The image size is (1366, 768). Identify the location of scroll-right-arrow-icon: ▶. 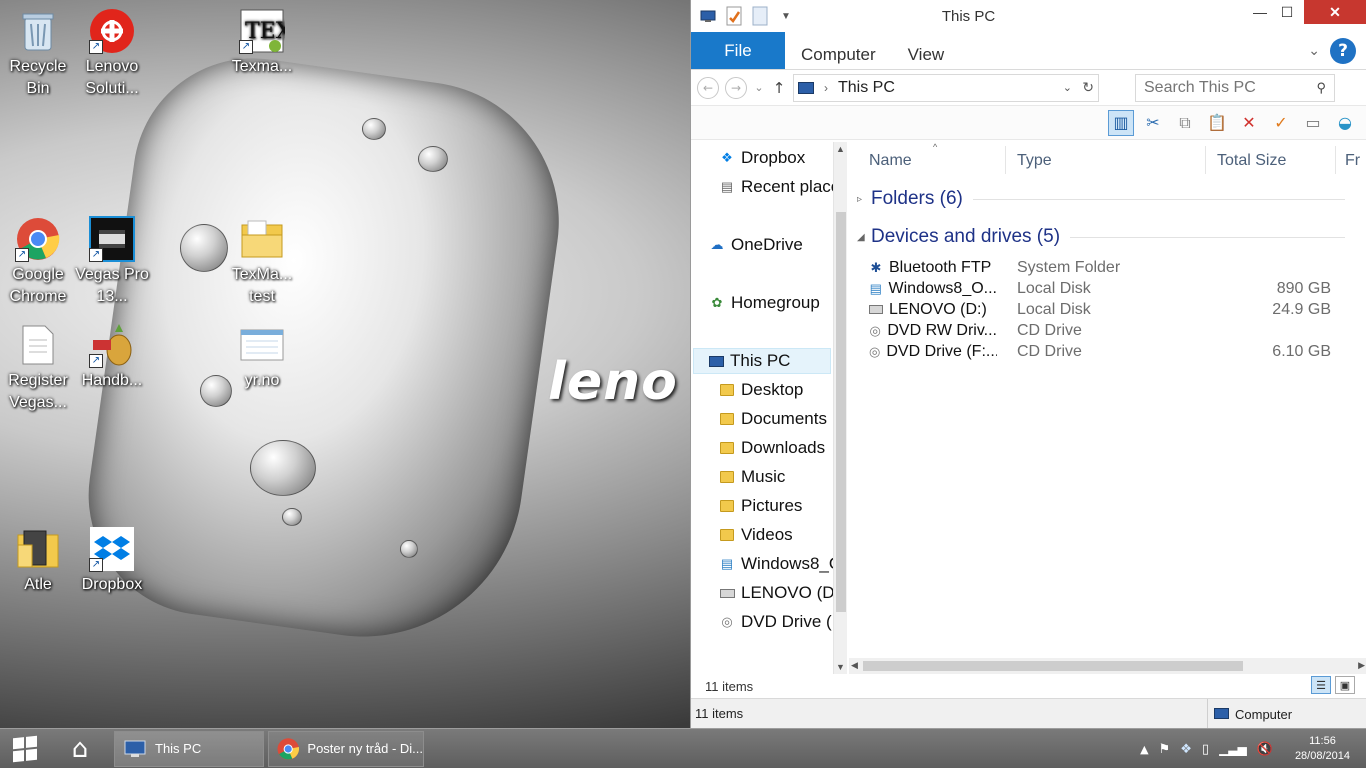
(1361, 665).